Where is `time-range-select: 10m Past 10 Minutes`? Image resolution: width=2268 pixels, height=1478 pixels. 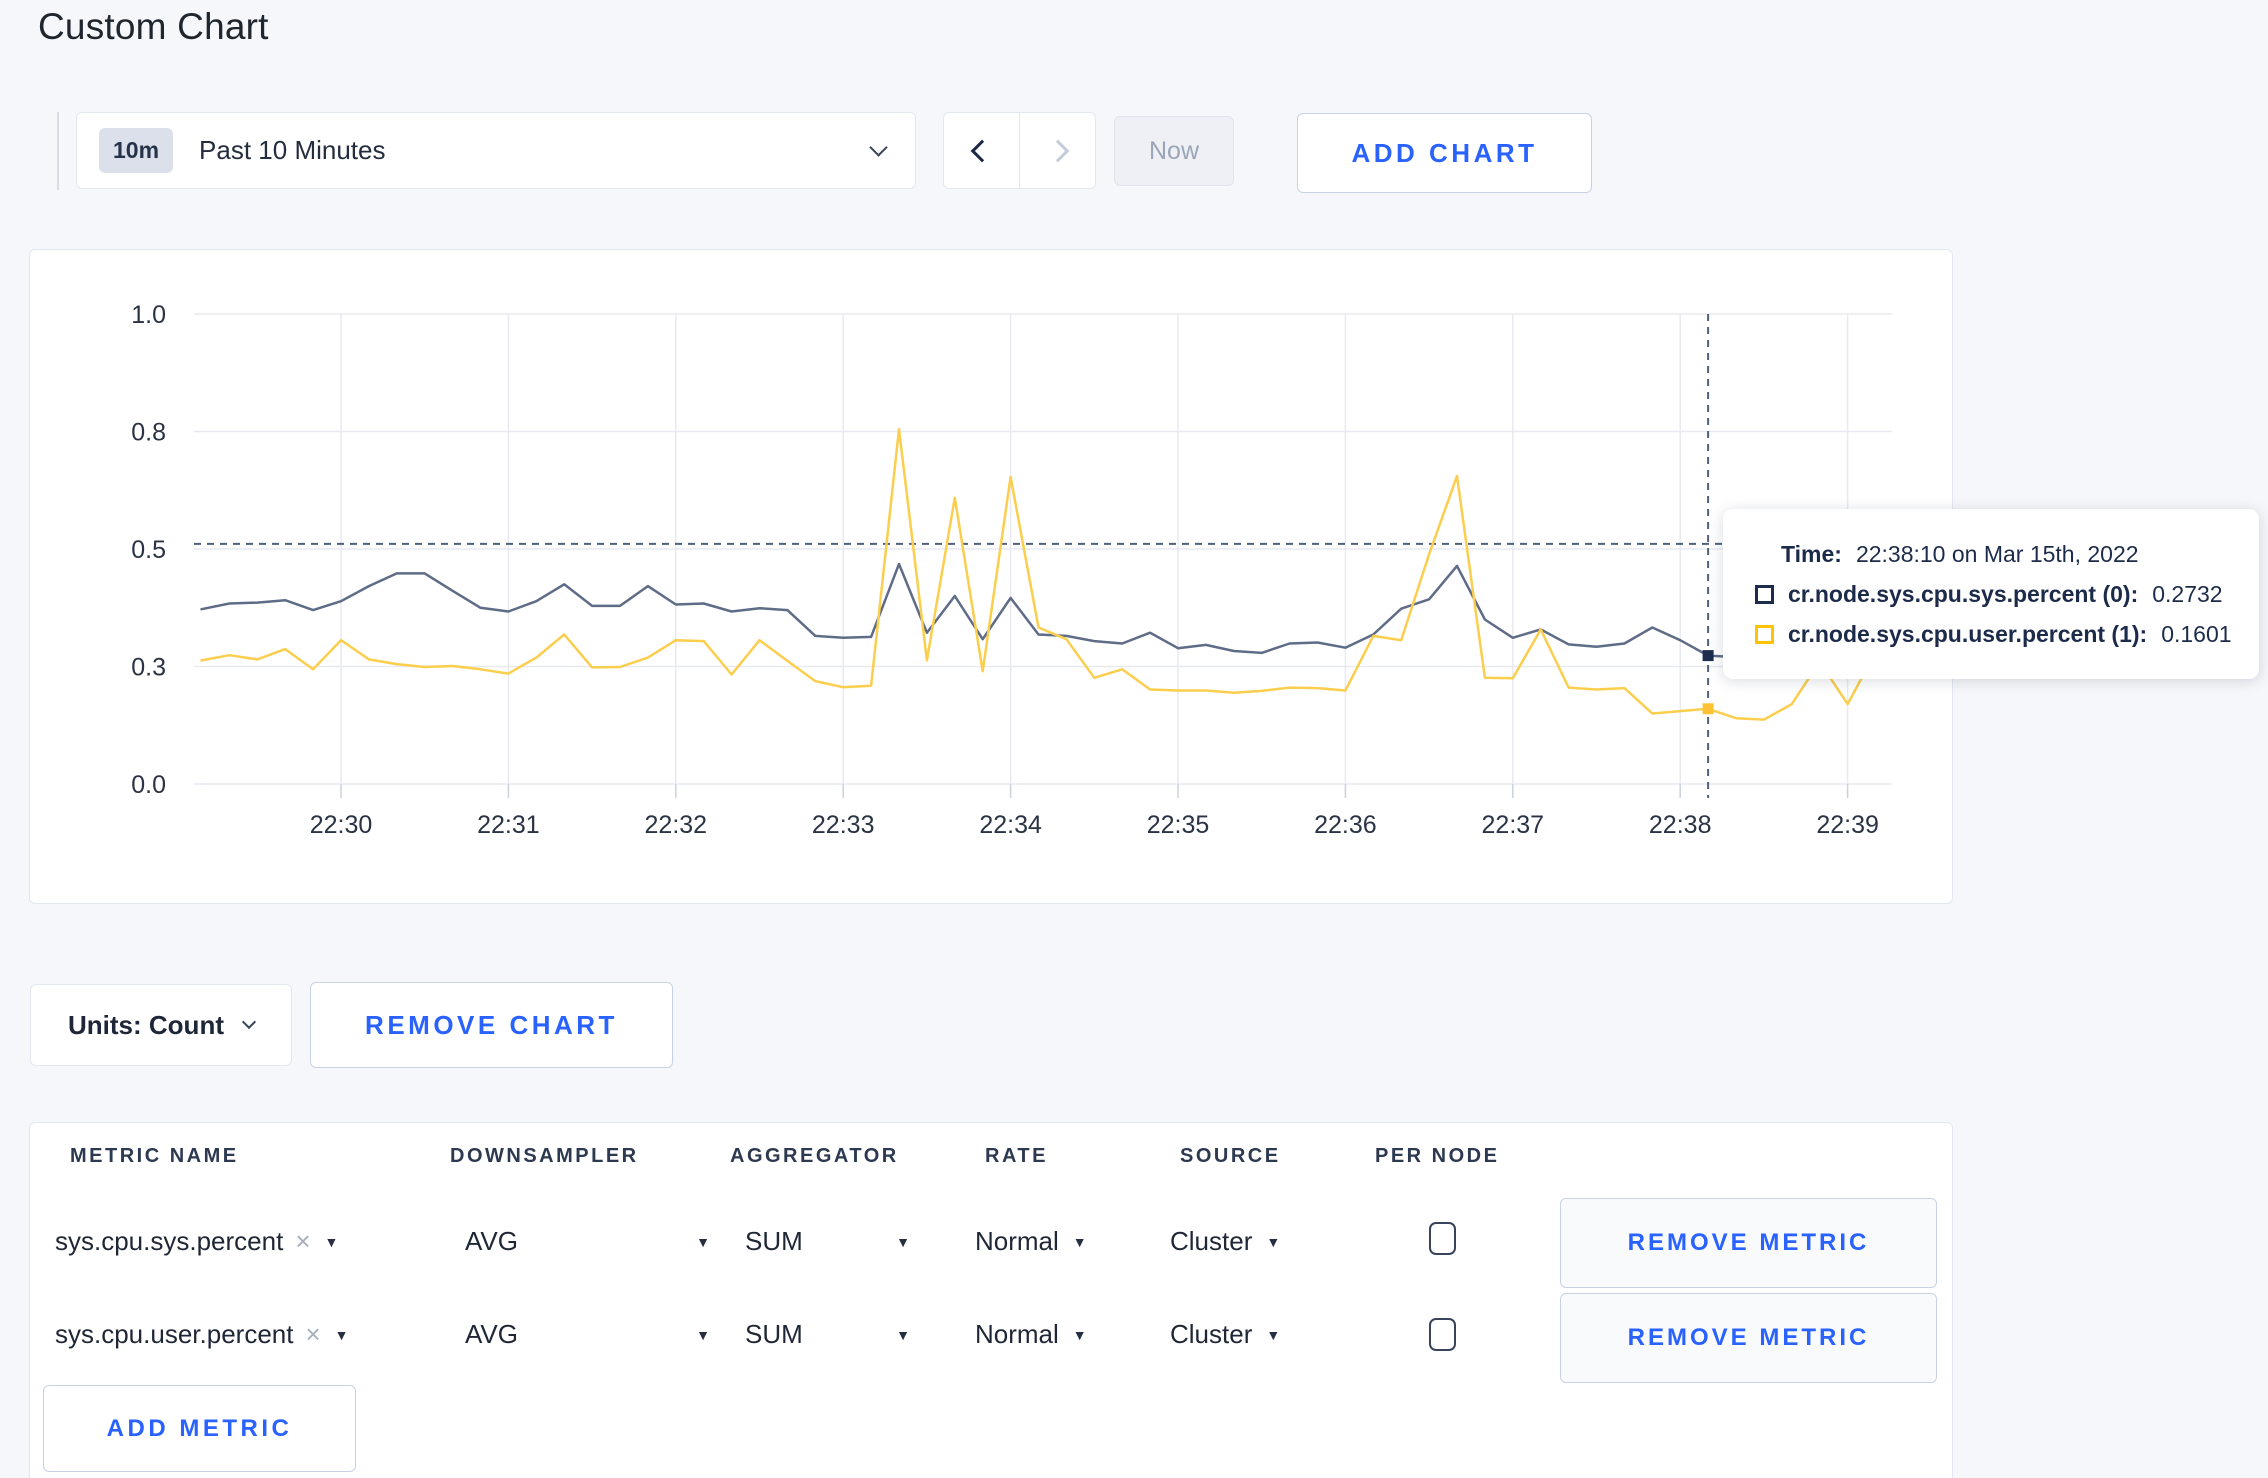 time-range-select: 10m Past 10 Minutes is located at coordinates (496, 150).